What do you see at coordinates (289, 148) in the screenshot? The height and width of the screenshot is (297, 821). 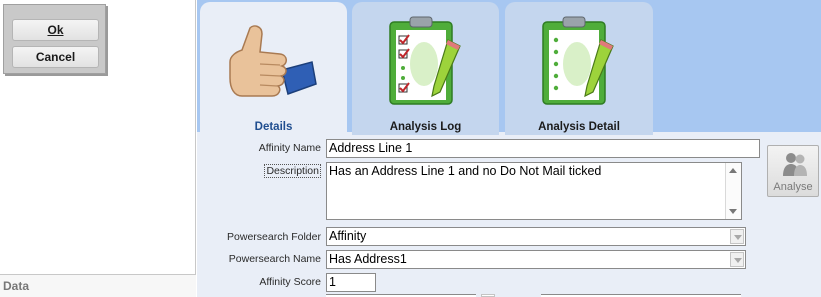 I see `affinity-name-label: Affinity Name` at bounding box center [289, 148].